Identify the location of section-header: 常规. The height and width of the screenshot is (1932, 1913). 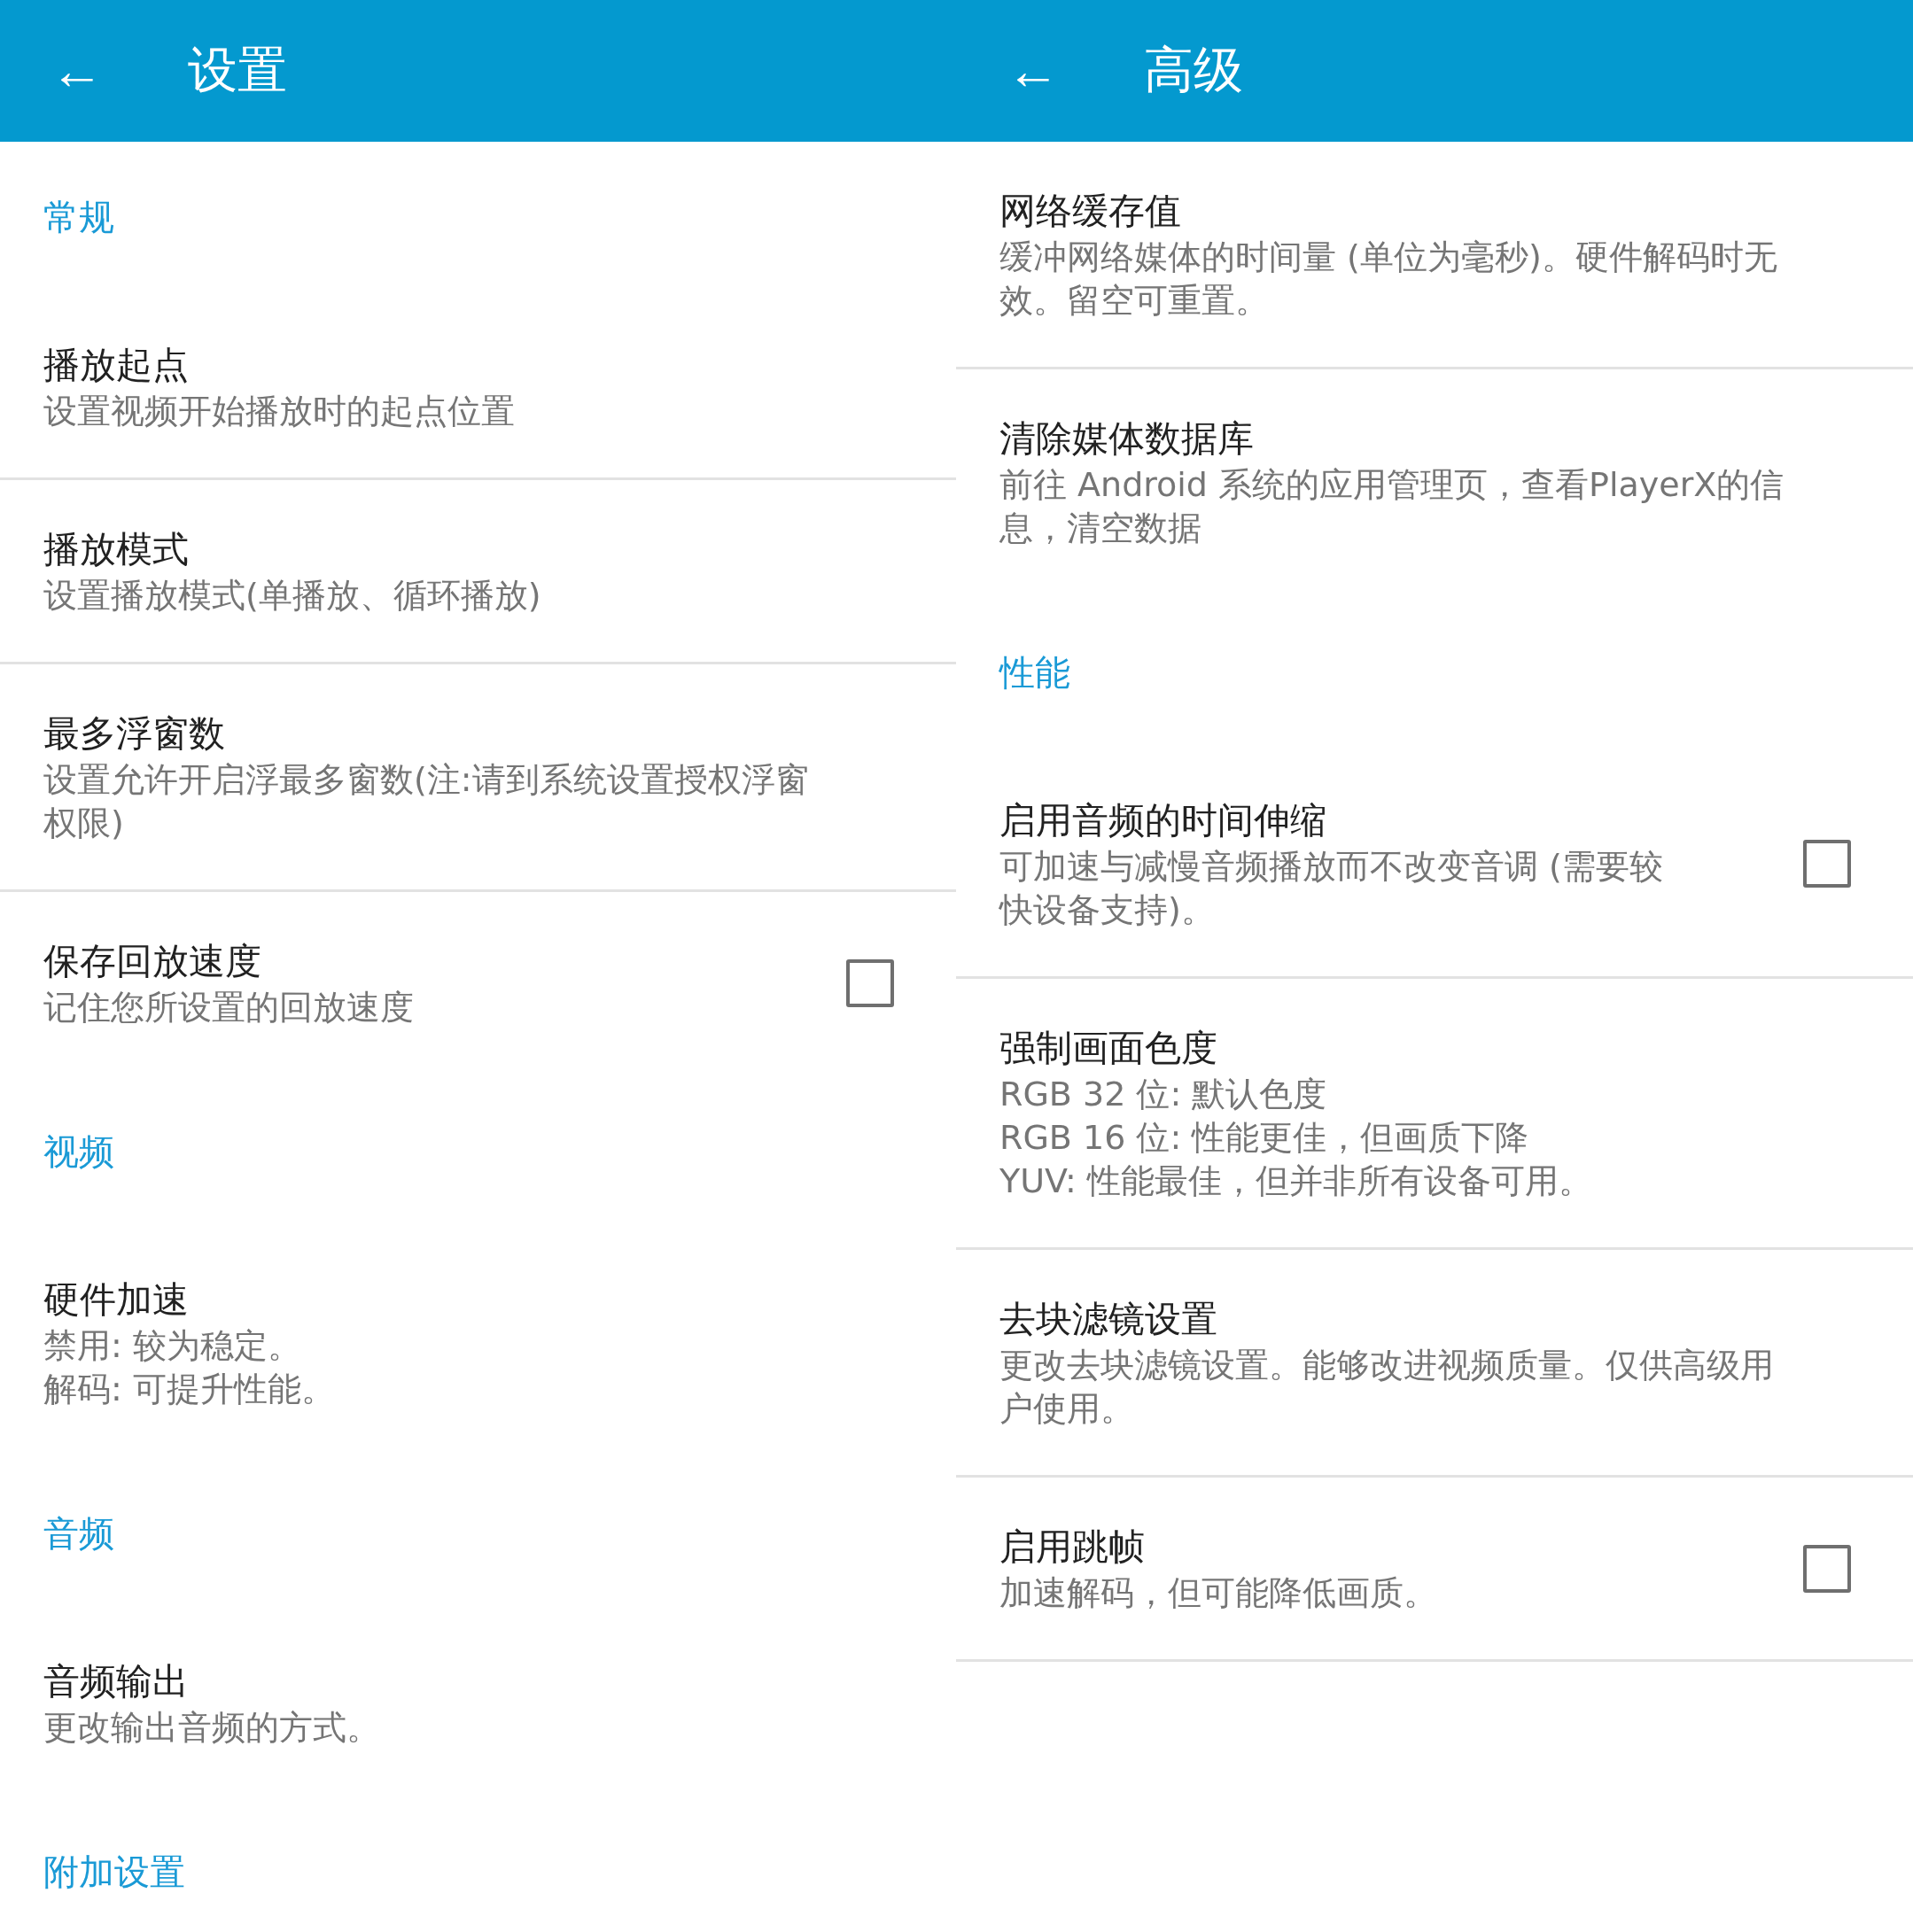
(79, 217).